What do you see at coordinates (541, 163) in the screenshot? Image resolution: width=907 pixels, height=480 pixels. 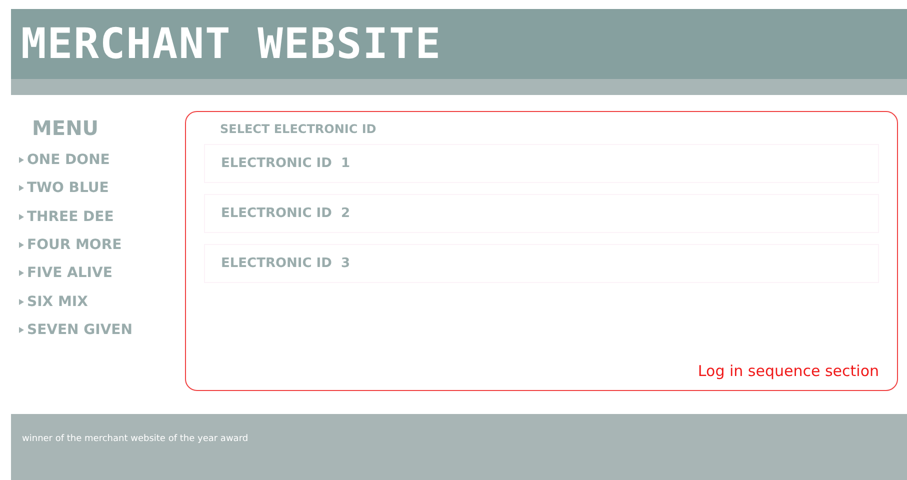 I see `option-button: ELECTRONIC ID 1` at bounding box center [541, 163].